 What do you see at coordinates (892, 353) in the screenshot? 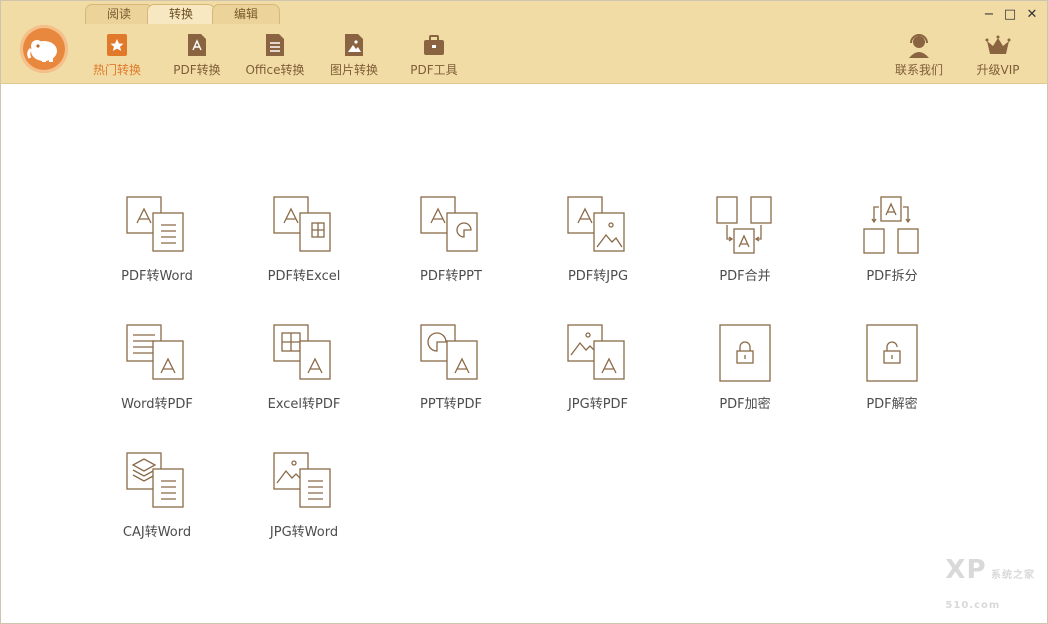
I see `pdf-decrypt-icon` at bounding box center [892, 353].